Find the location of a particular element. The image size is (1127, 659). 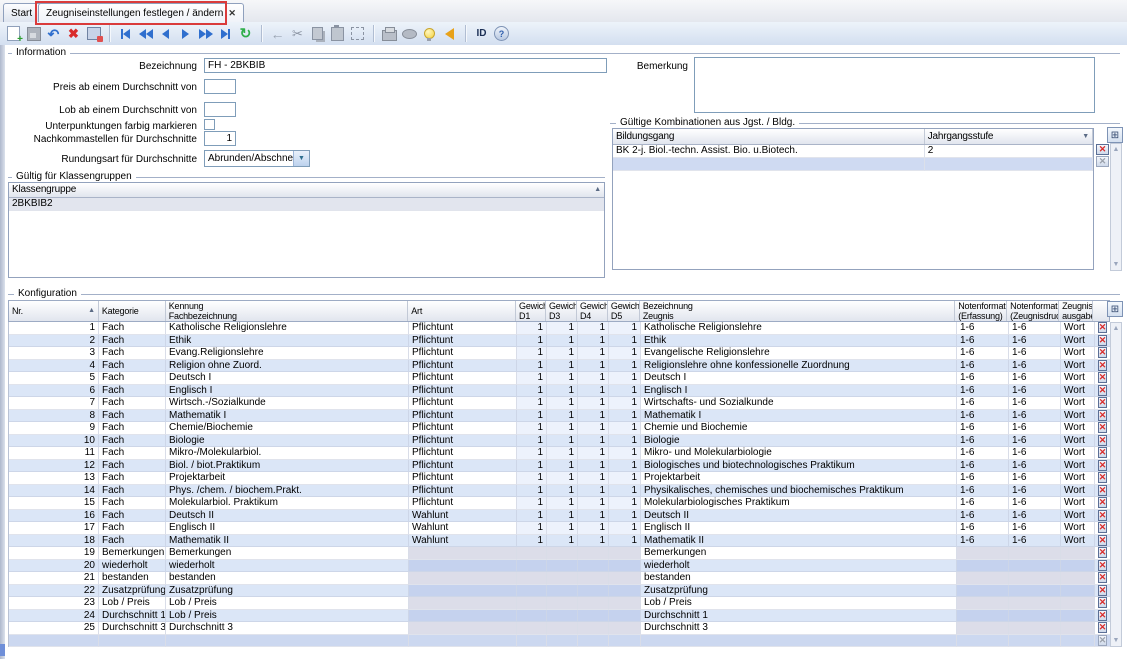

scroll-up-icon: ▲ is located at coordinates (1116, 149).